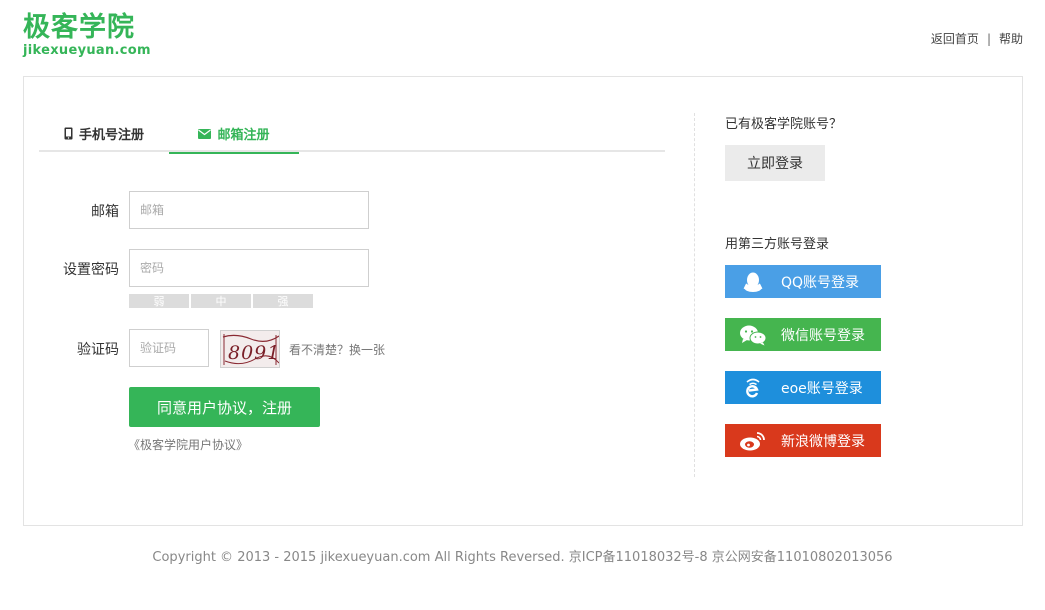 The image size is (1045, 610). I want to click on eoe-login-button: eoe账号登录, so click(803, 387).